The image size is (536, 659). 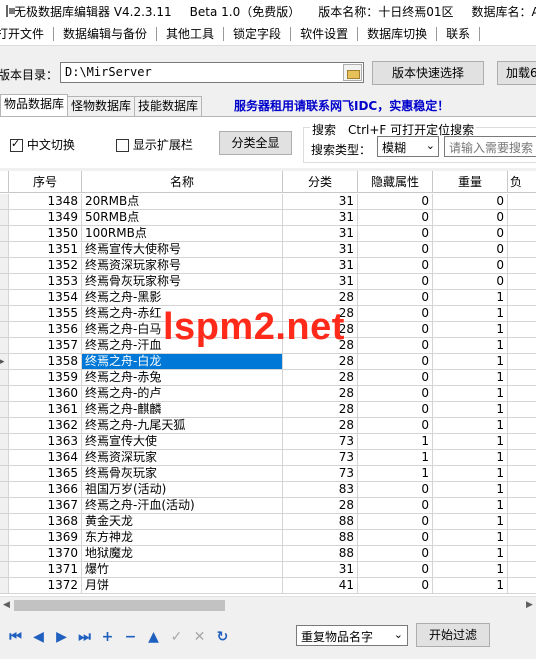 I want to click on table-row: 1369 东方神龙 88 0 1, so click(x=268, y=538).